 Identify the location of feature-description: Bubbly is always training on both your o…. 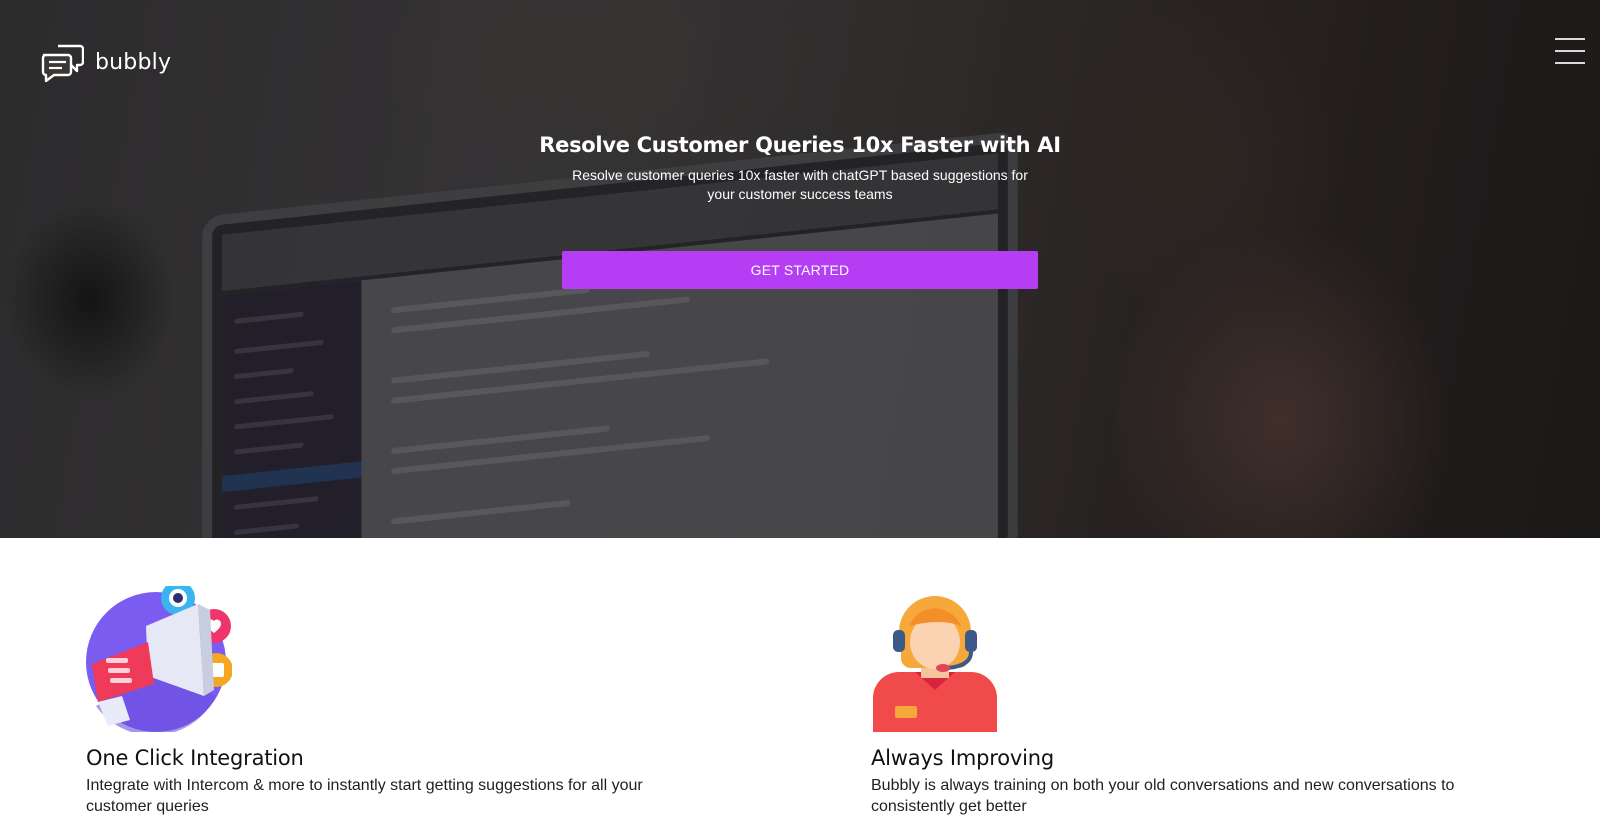
(1163, 796).